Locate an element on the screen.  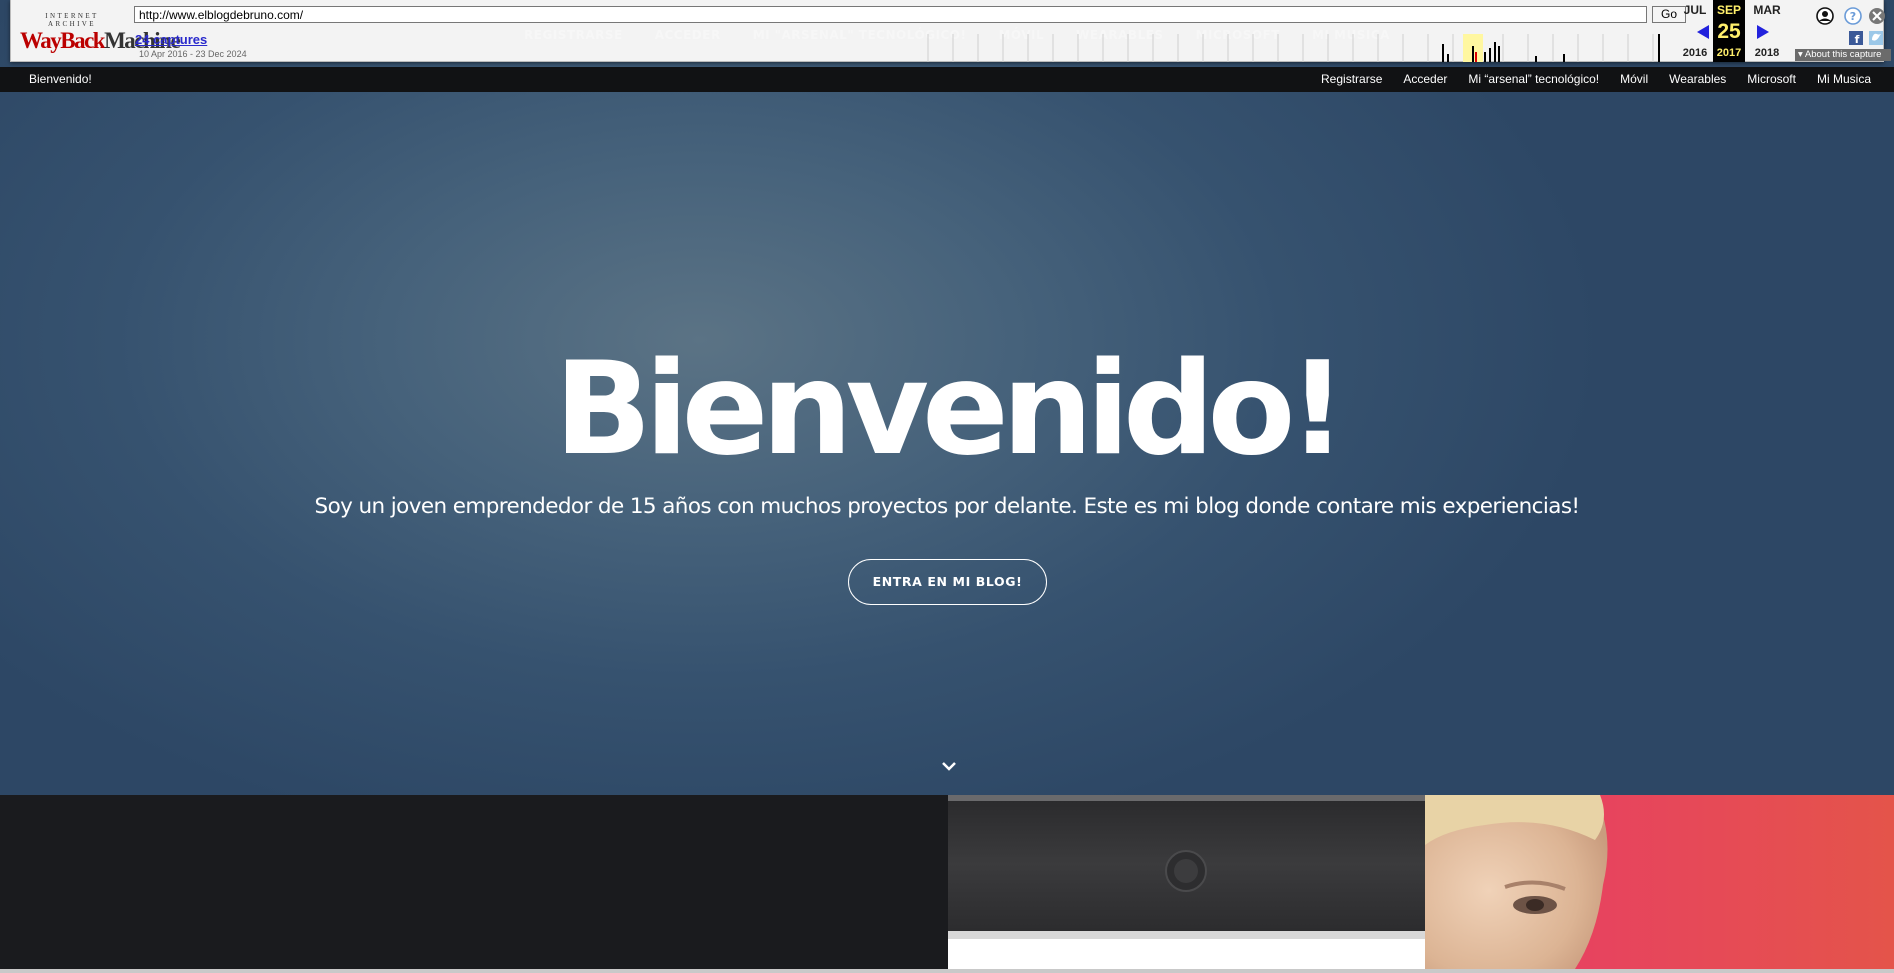
facebook-icon: f is located at coordinates (1856, 38).